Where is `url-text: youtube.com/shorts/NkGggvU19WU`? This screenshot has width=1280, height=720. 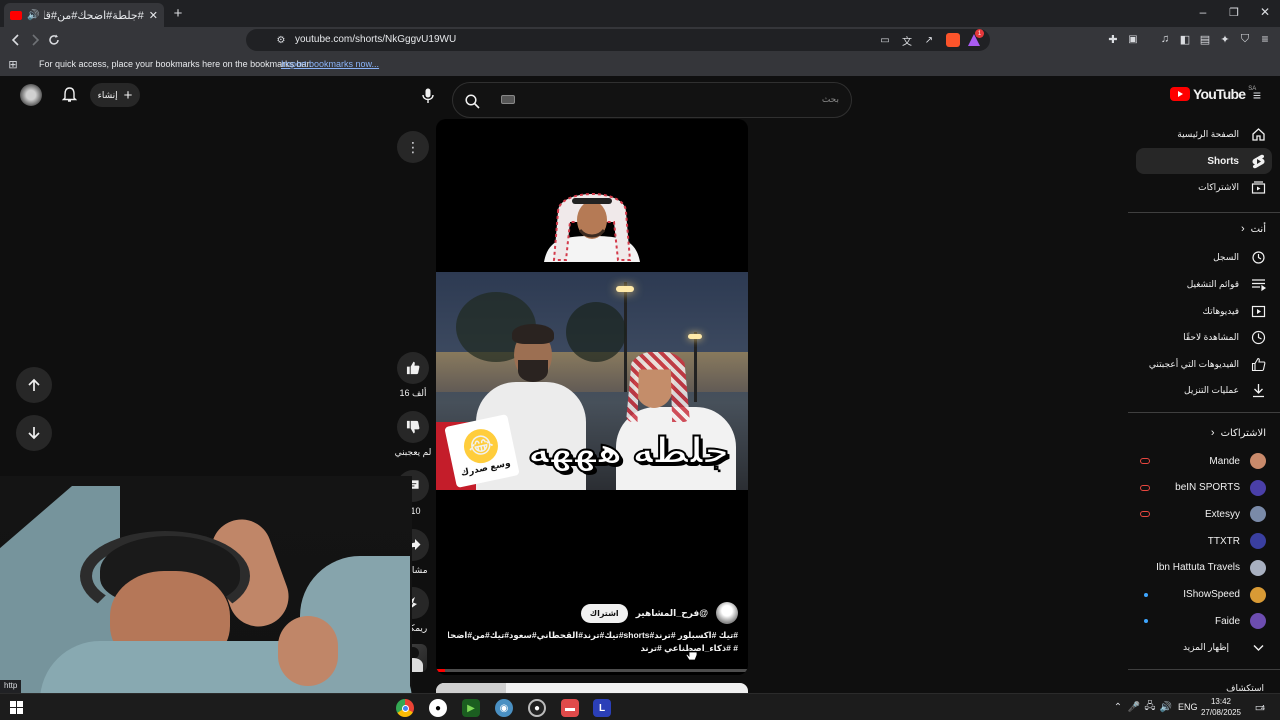
url-text: youtube.com/shorts/NkGggvU19WU is located at coordinates (376, 39).